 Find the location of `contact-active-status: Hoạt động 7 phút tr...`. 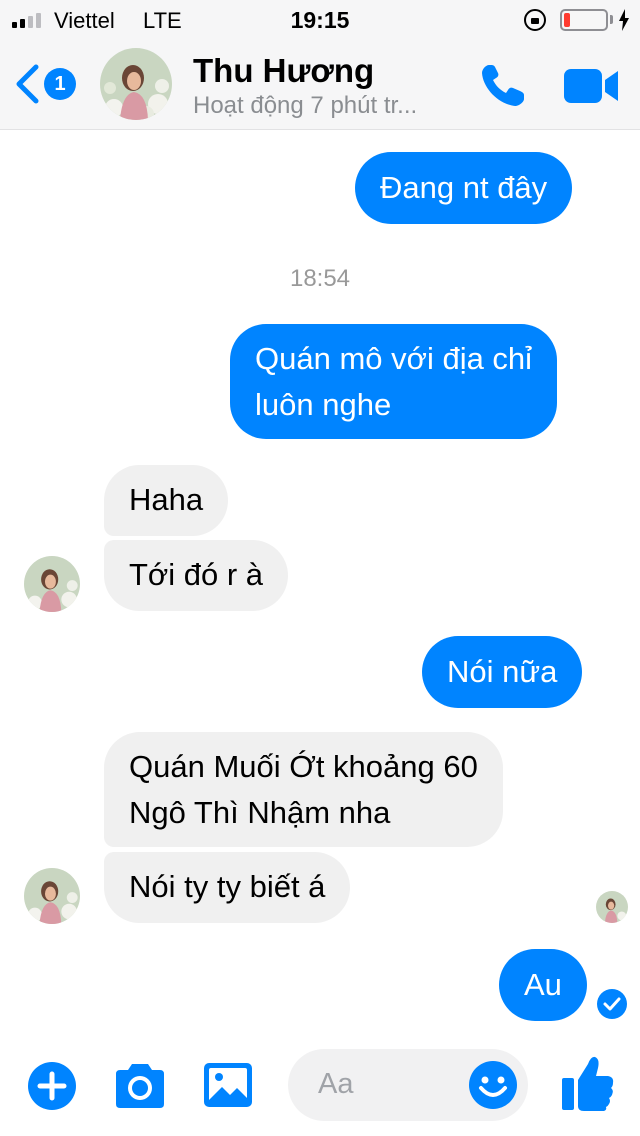

contact-active-status: Hoạt động 7 phút tr... is located at coordinates (305, 105).